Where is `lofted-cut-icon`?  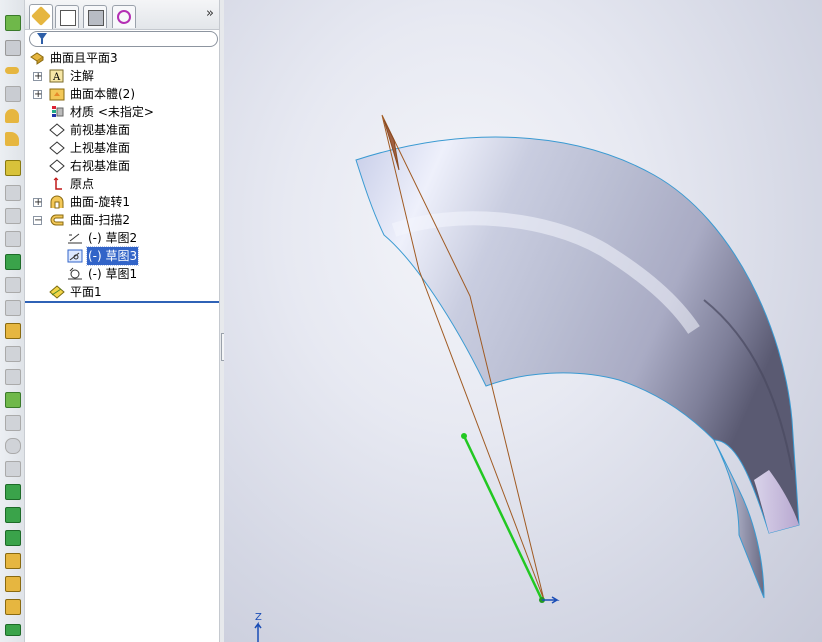
lofted-cut-icon is located at coordinates (12, 238).